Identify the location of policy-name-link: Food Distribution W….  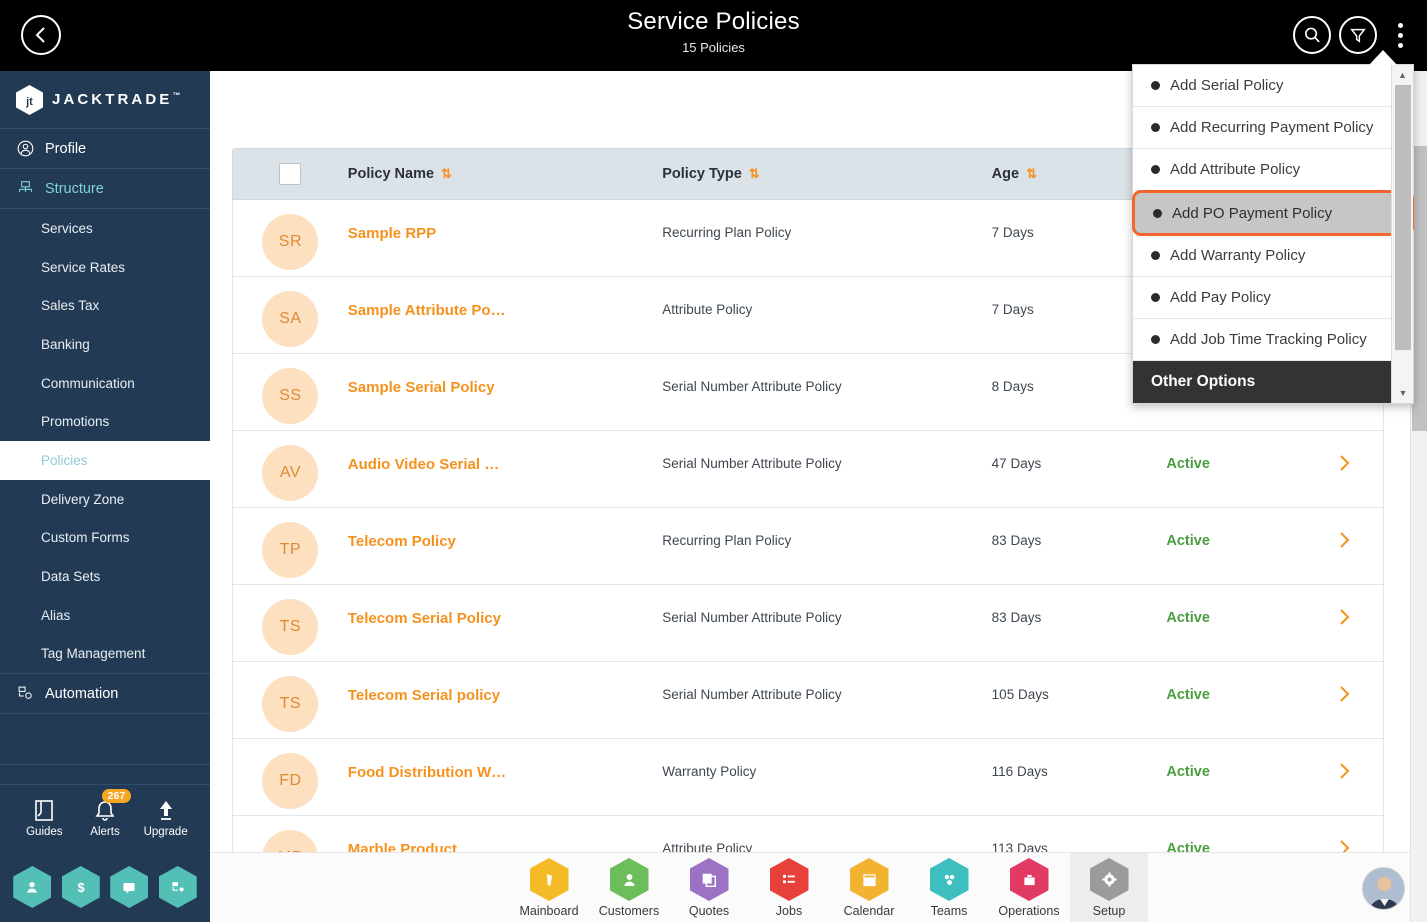
(427, 772).